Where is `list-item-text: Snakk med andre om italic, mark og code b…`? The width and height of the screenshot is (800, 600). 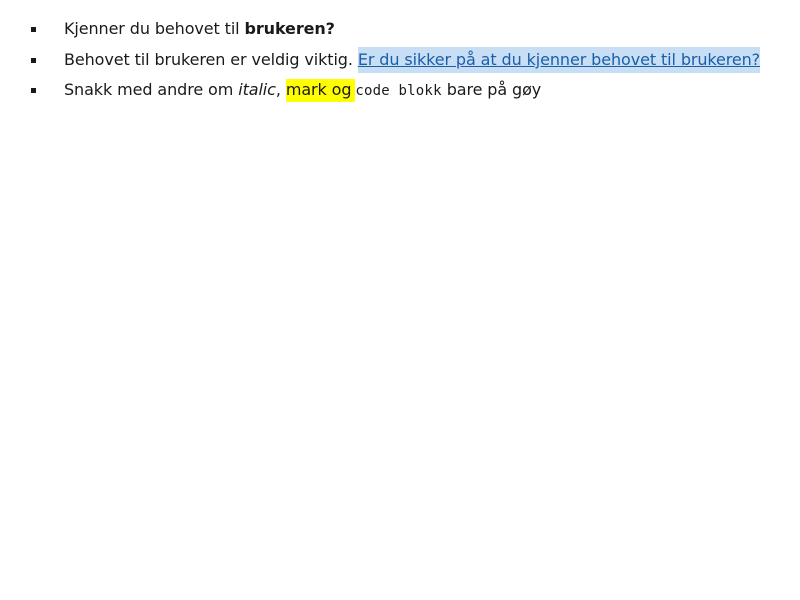 list-item-text: Snakk med andre om italic, mark og code b… is located at coordinates (302, 90).